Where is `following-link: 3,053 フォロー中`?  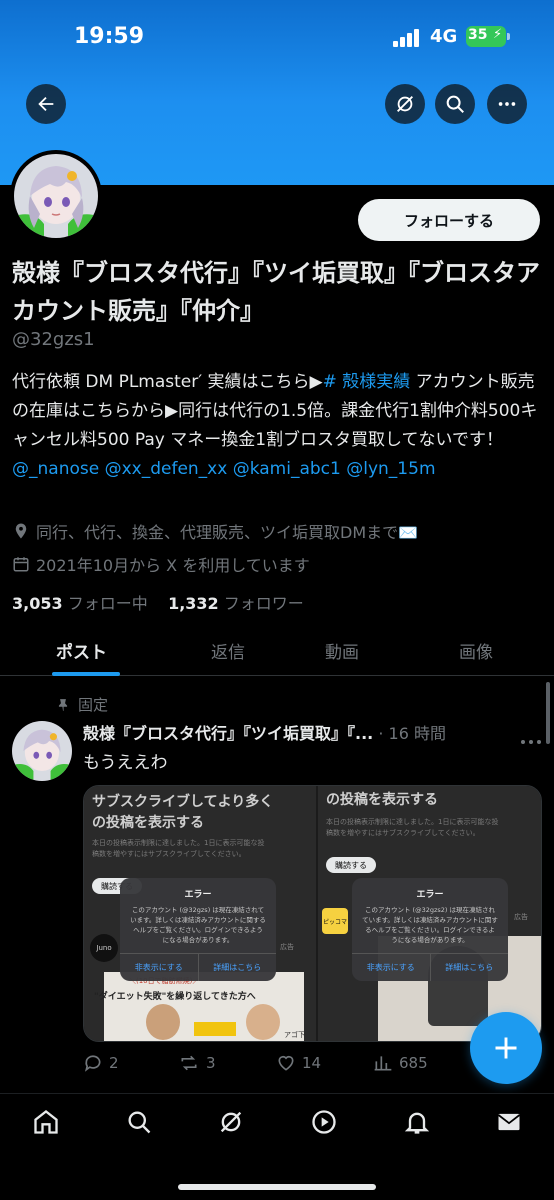 following-link: 3,053 フォロー中 is located at coordinates (80, 603).